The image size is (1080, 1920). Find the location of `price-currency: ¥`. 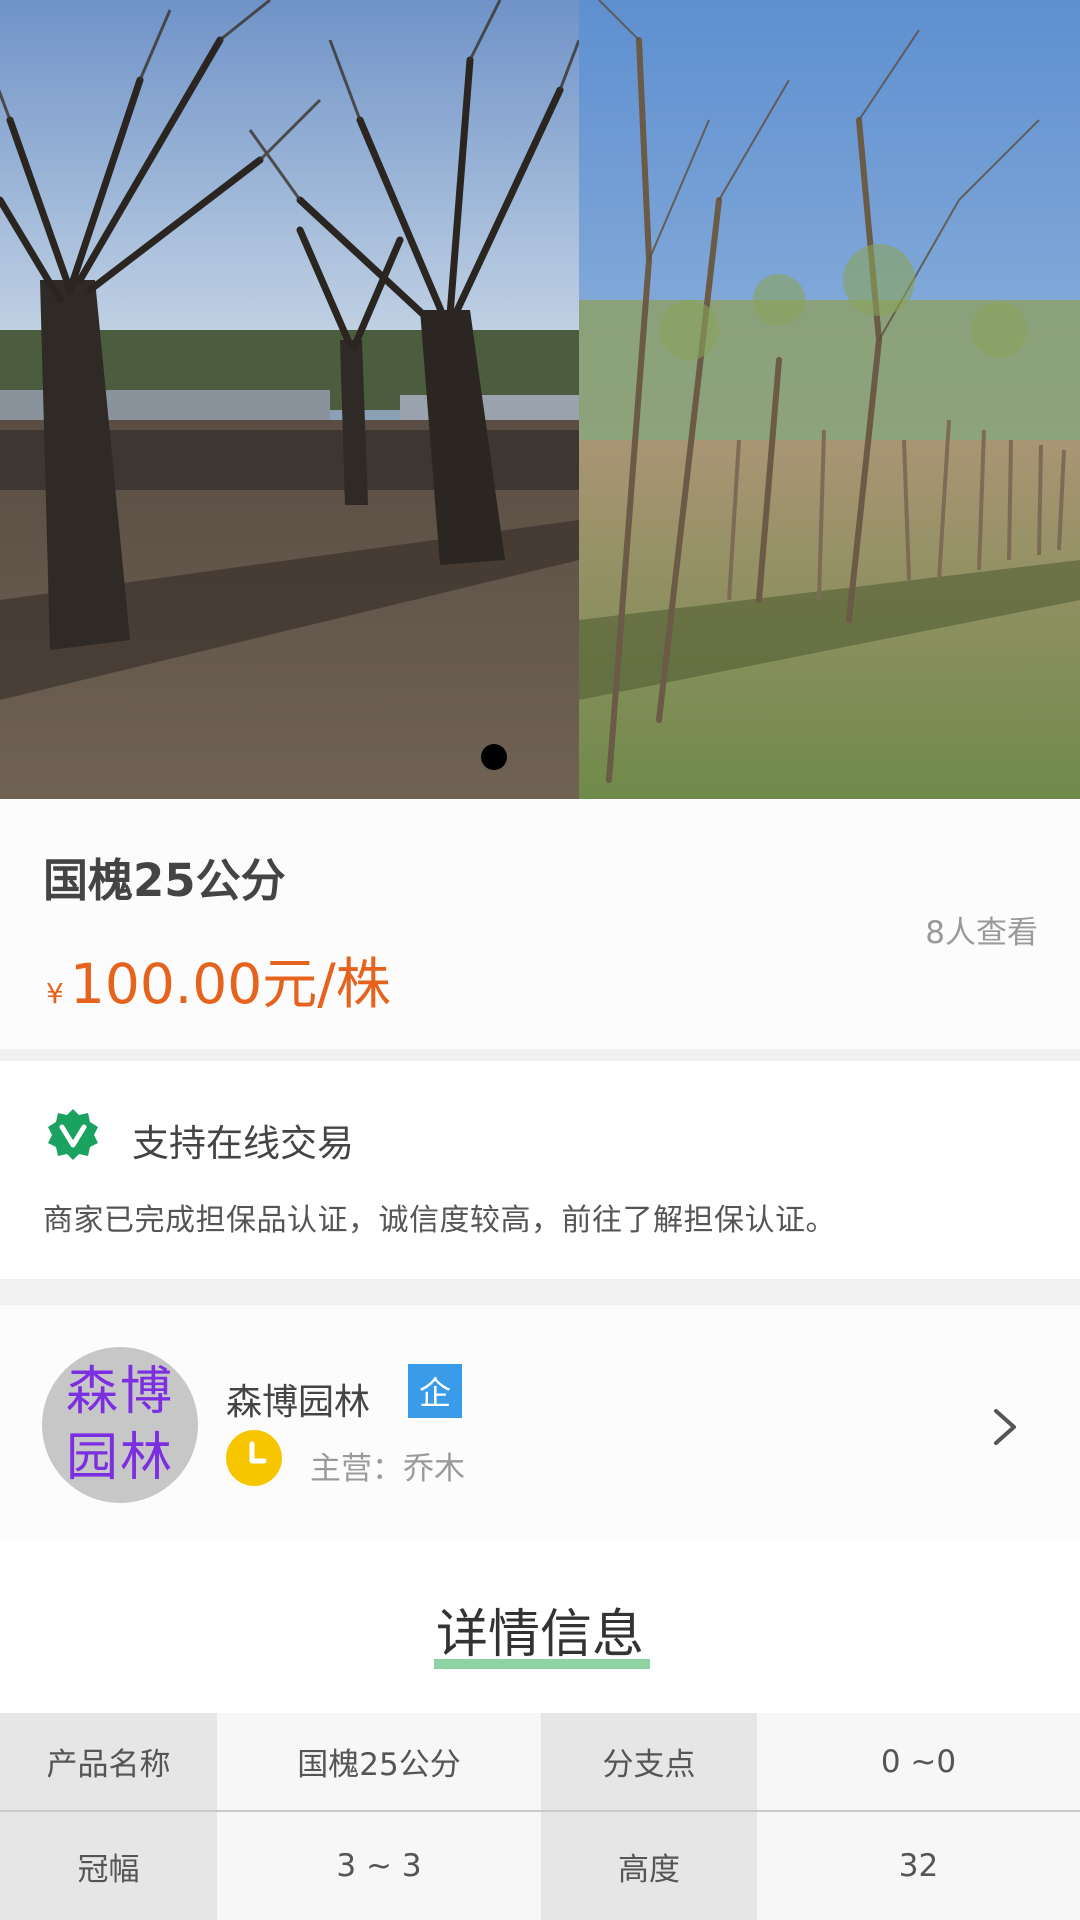

price-currency: ¥ is located at coordinates (55, 993).